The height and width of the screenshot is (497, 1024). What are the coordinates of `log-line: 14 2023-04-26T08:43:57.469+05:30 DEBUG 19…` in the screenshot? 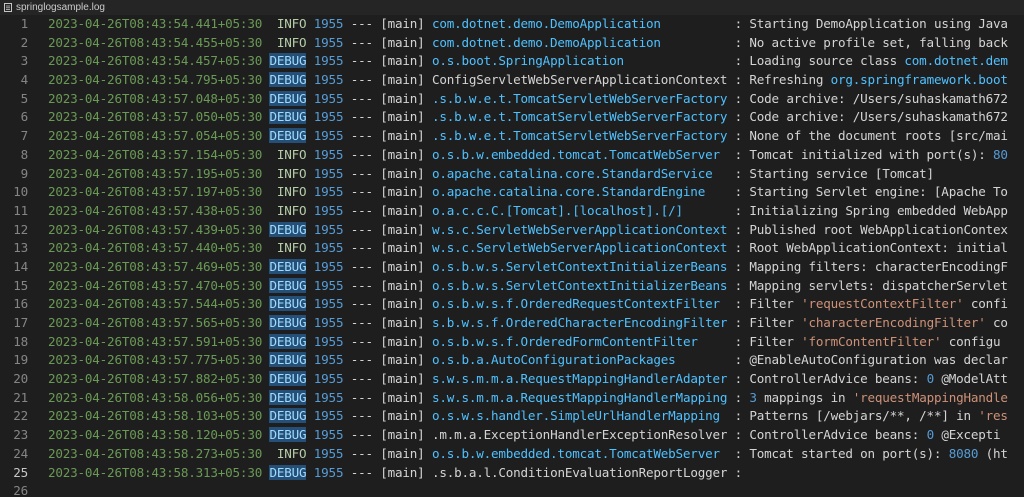 It's located at (512, 267).